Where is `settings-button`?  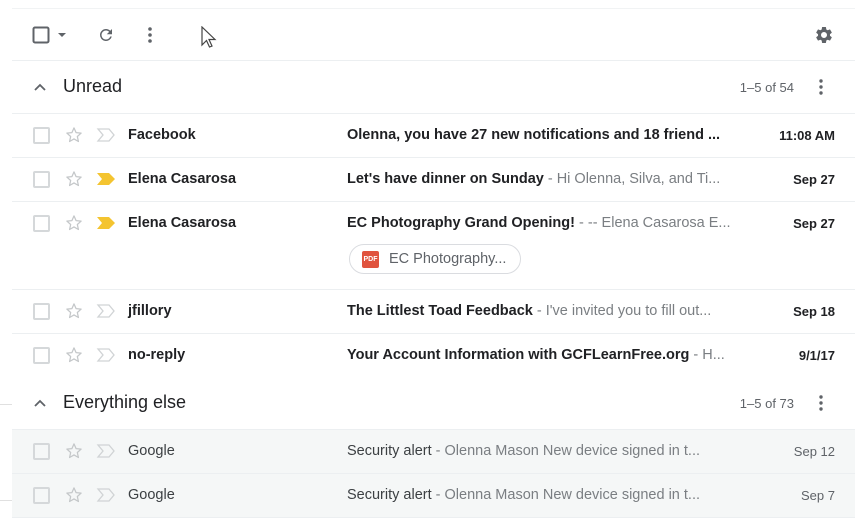
settings-button is located at coordinates (824, 35).